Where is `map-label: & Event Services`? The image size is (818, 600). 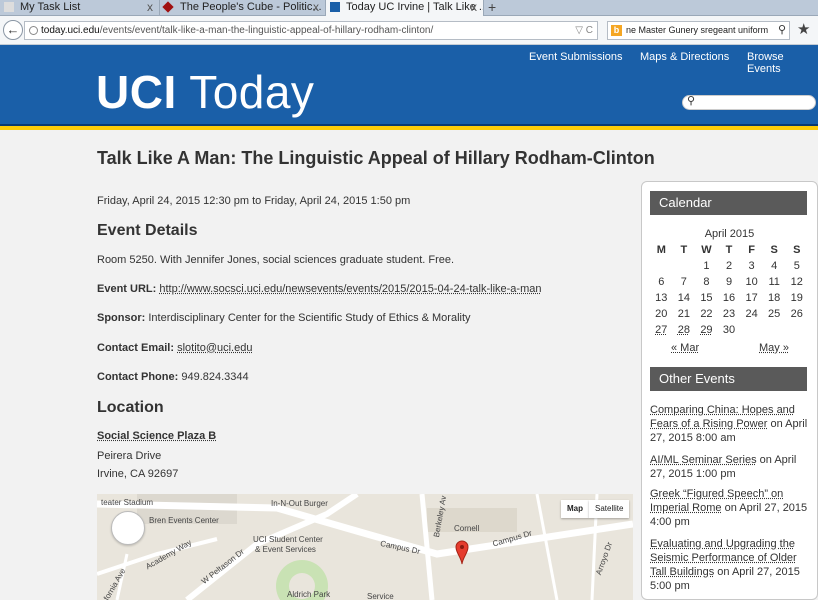 map-label: & Event Services is located at coordinates (285, 549).